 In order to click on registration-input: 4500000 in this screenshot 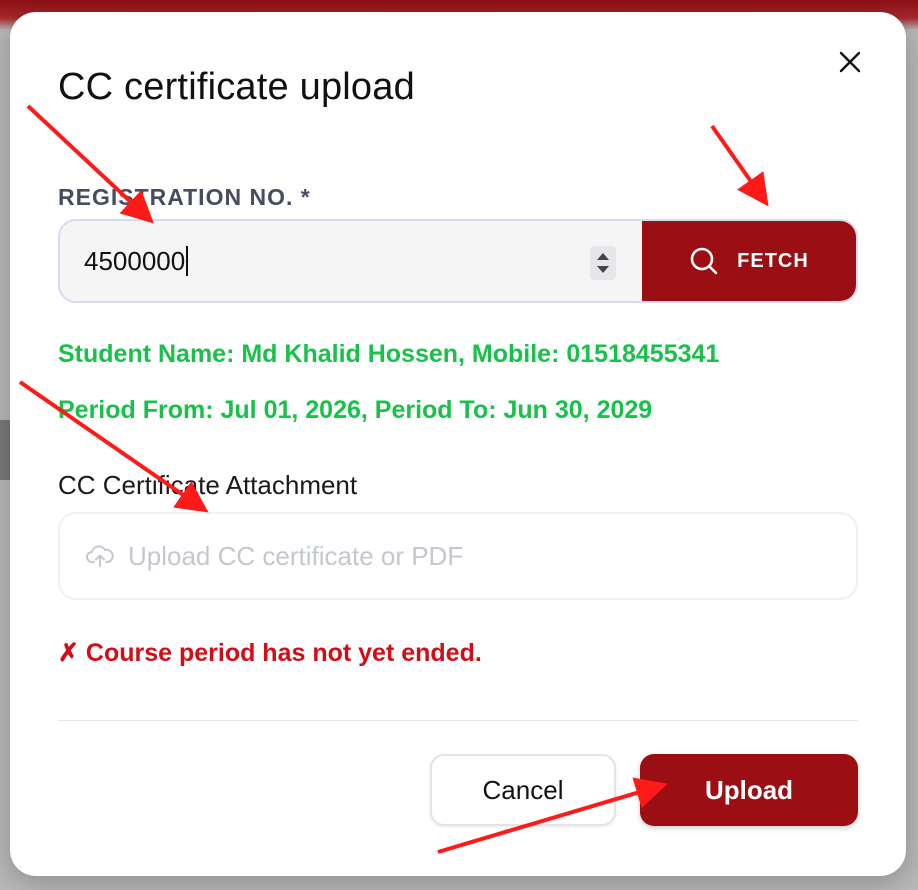, I will do `click(351, 261)`.